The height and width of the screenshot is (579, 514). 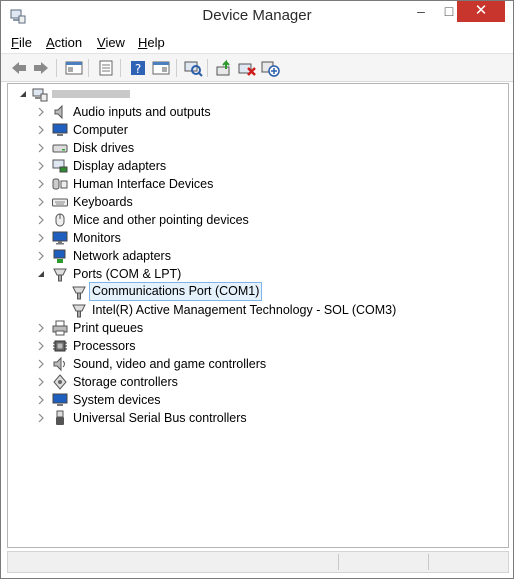 I want to click on help-icon: ?, so click(x=138, y=68).